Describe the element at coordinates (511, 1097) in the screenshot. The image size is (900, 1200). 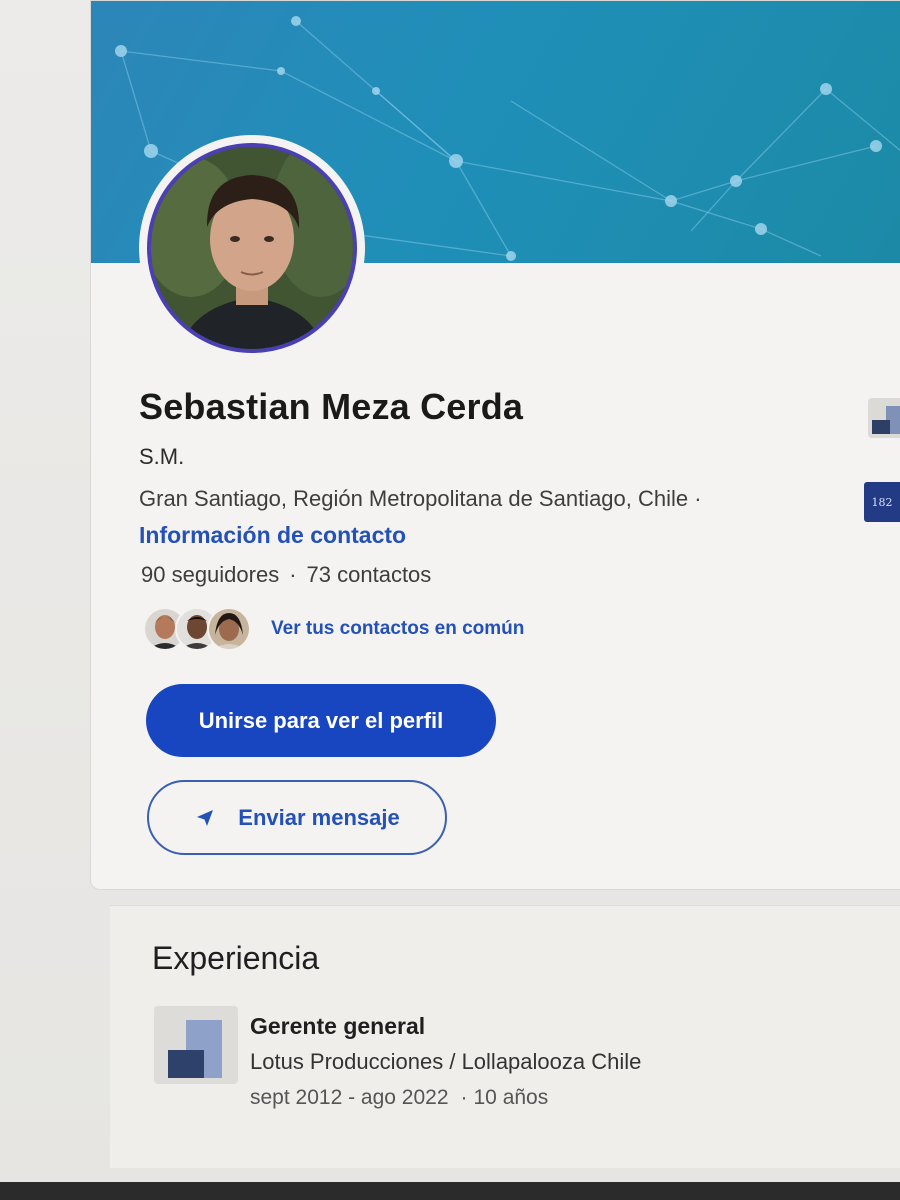
I see `experience-duration: 10 años` at that location.